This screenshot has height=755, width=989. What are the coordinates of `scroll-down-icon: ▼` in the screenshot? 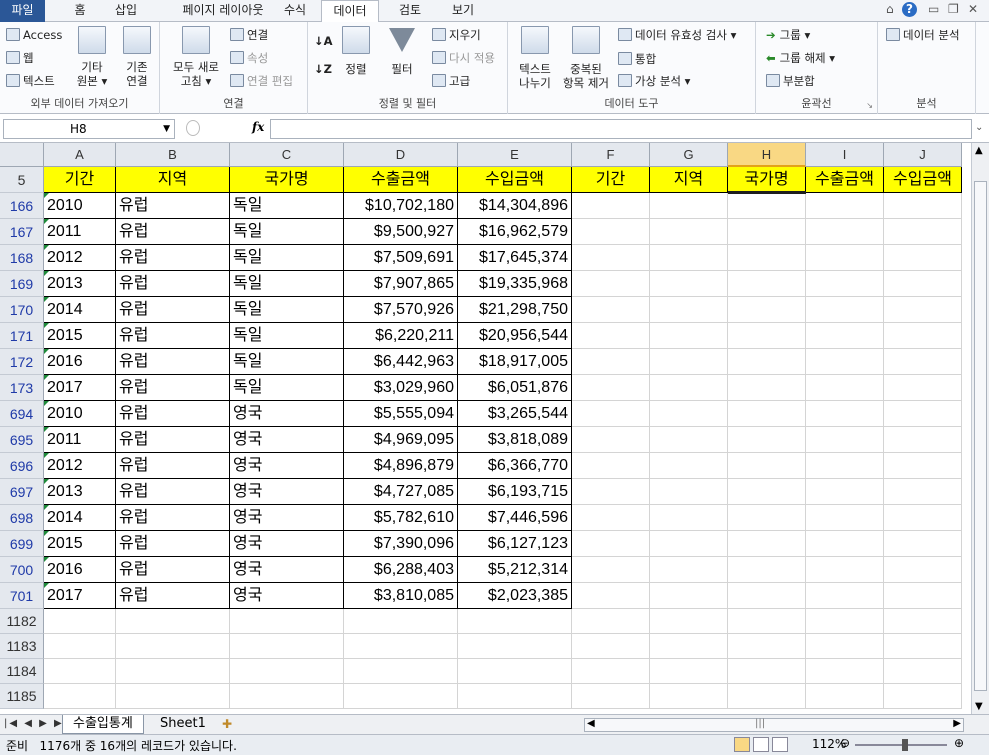 It's located at (979, 706).